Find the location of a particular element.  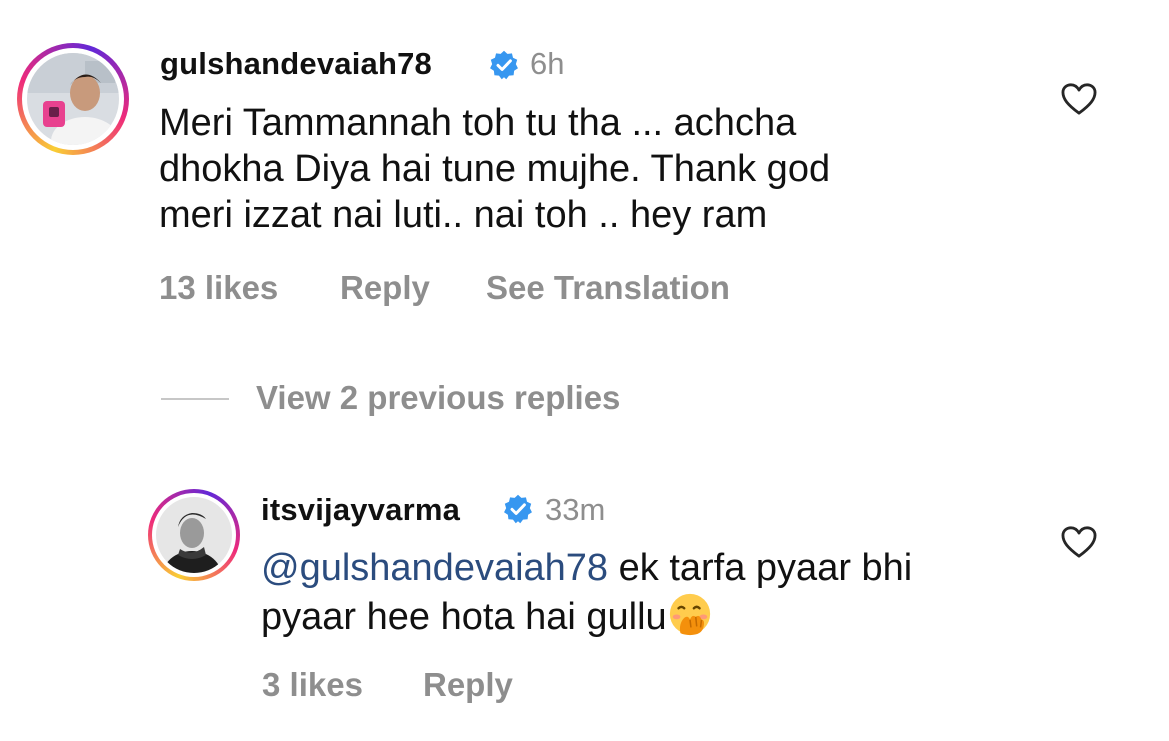

user-mention-link: @gulshandevaiah78 is located at coordinates (434, 568).